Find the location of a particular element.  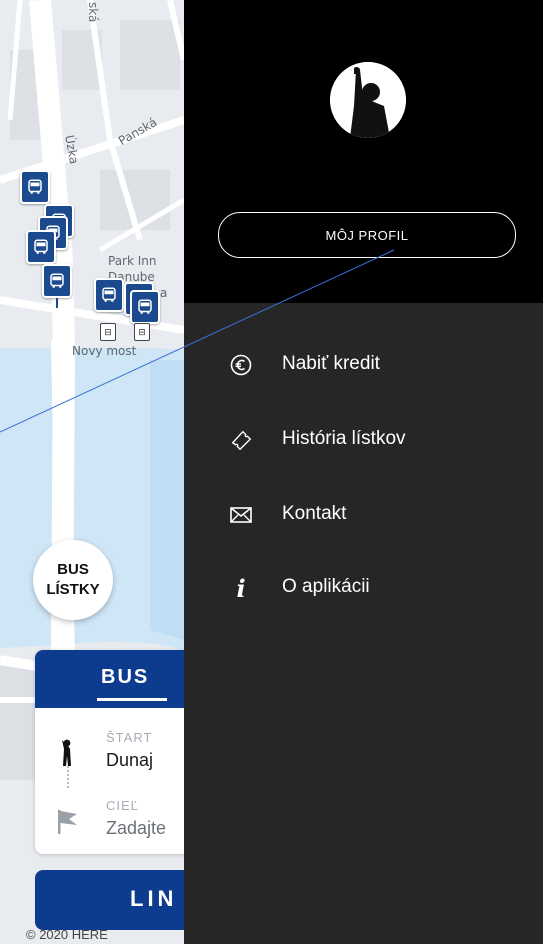

street-label: ská is located at coordinates (93, 12).